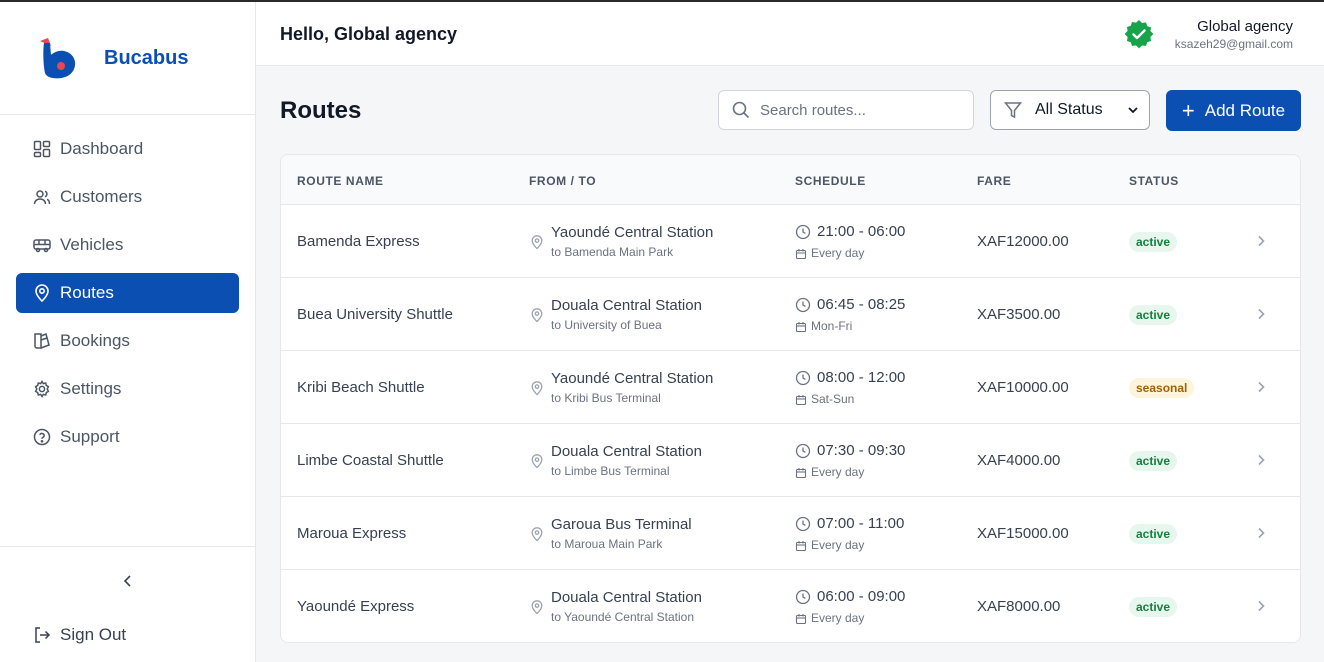  Describe the element at coordinates (87, 292) in the screenshot. I see `sidebar-item-label: Routes` at that location.